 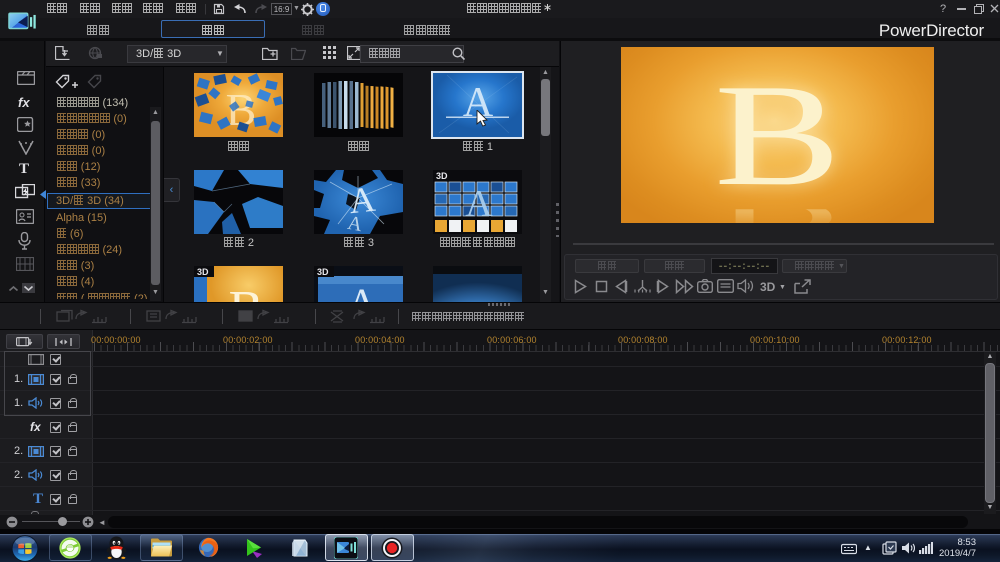 What do you see at coordinates (479, 204) in the screenshot?
I see `svg-text: A` at bounding box center [479, 204].